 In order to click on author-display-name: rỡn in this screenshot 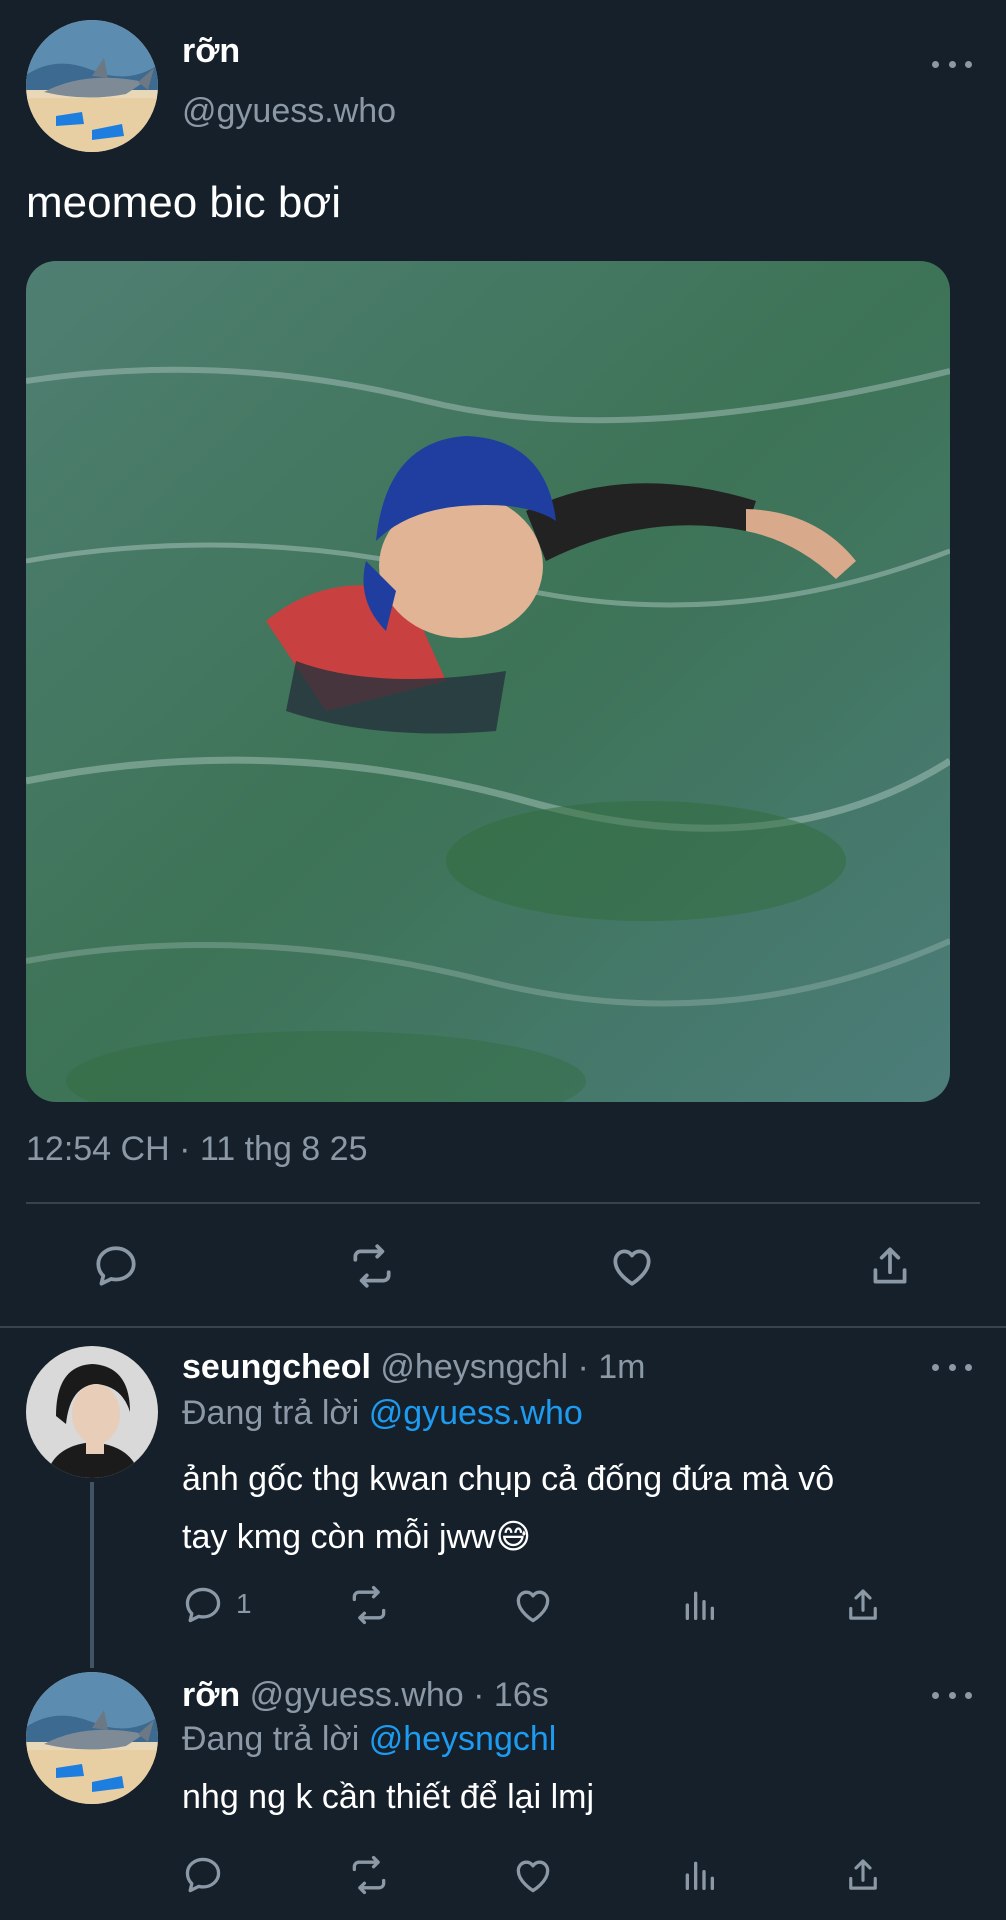, I will do `click(211, 51)`.